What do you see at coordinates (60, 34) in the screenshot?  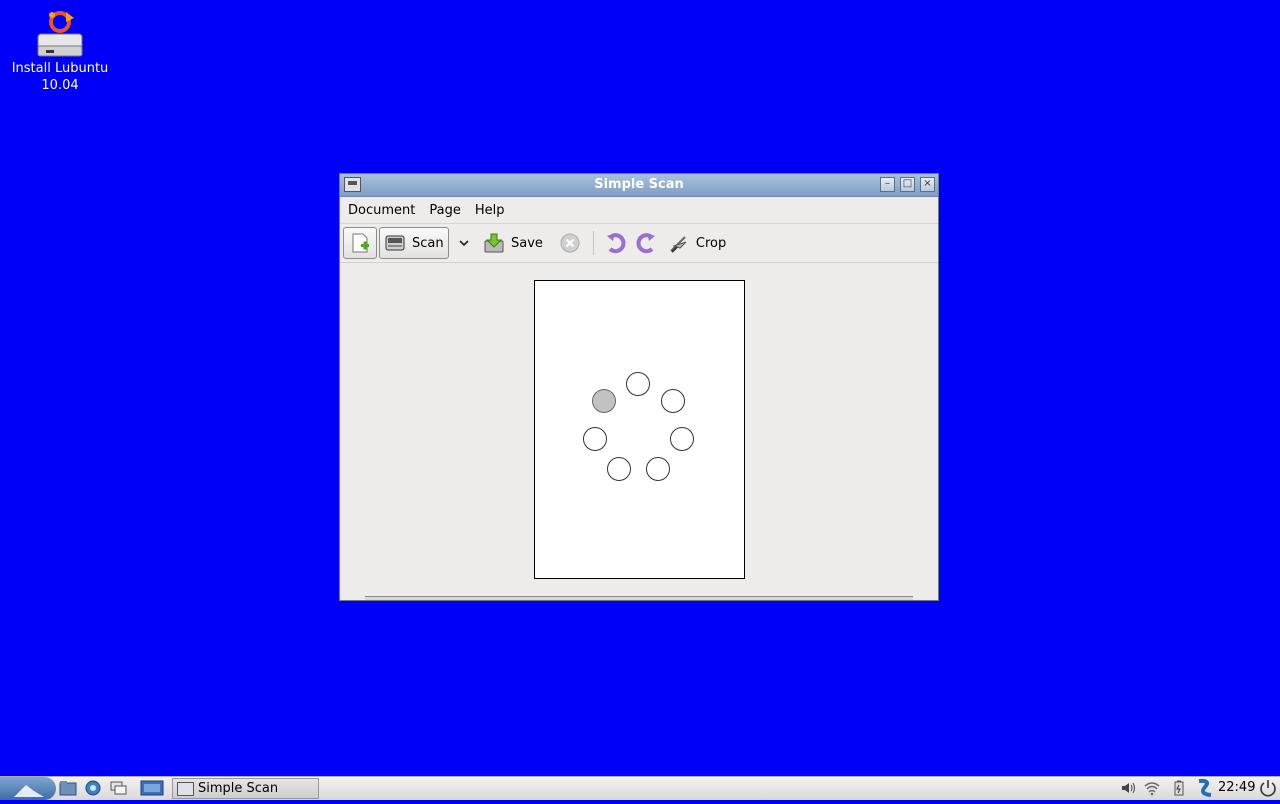 I see `installer-icon` at bounding box center [60, 34].